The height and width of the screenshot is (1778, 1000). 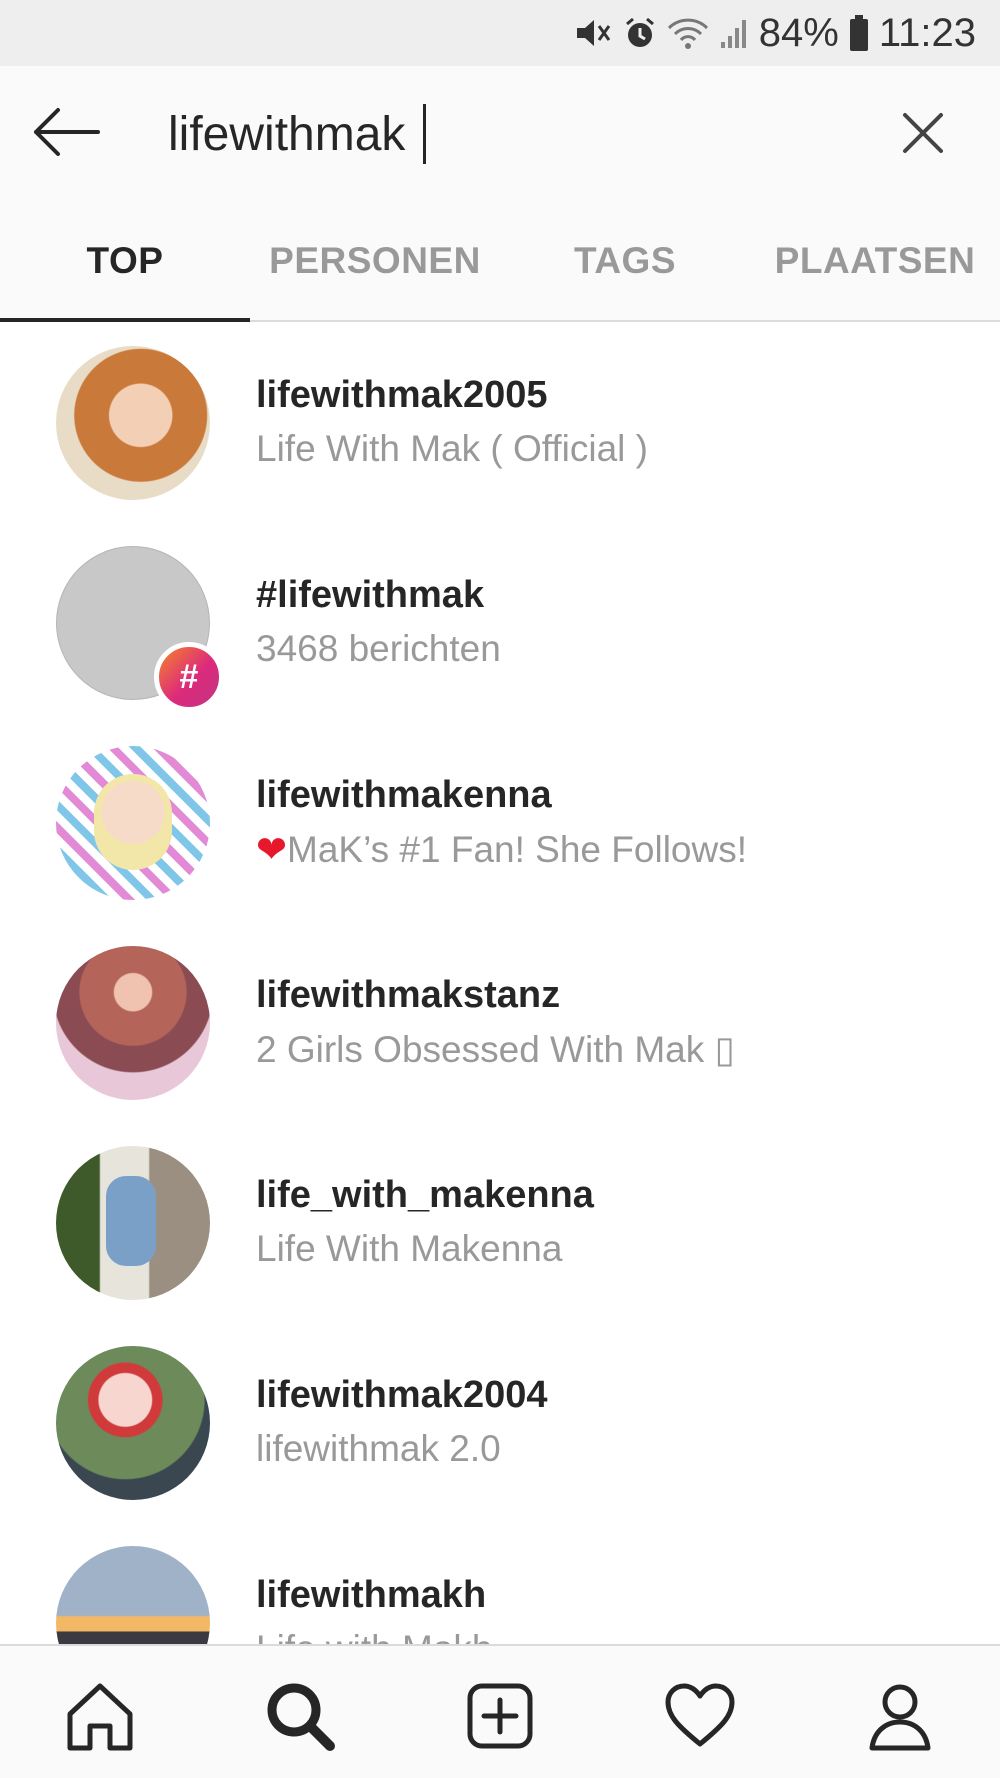 I want to click on nav-home-button, so click(x=100, y=1716).